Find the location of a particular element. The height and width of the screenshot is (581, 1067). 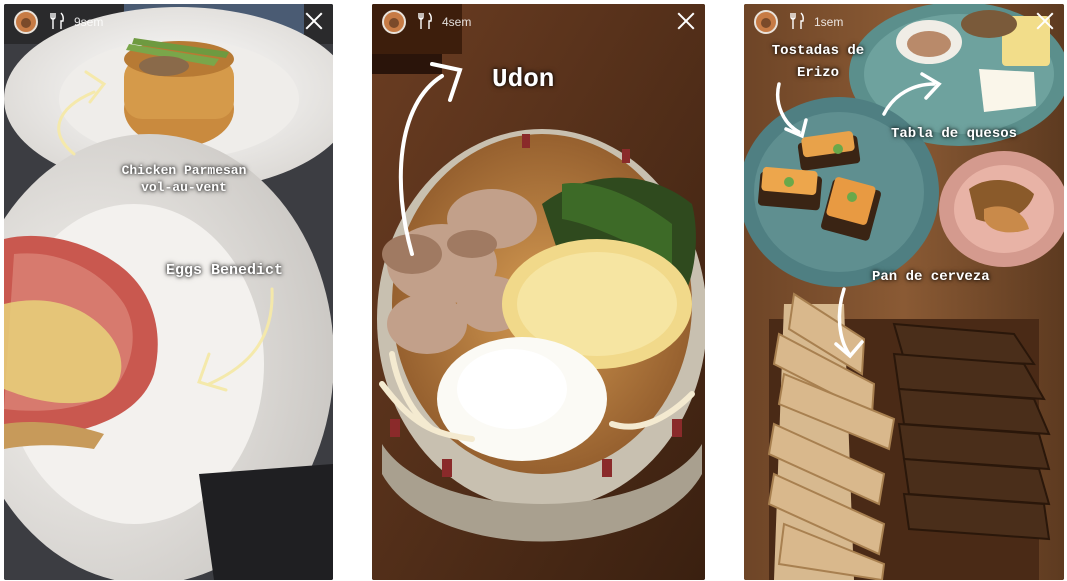

caption-eggs: Eggs Benedict is located at coordinates (225, 270).